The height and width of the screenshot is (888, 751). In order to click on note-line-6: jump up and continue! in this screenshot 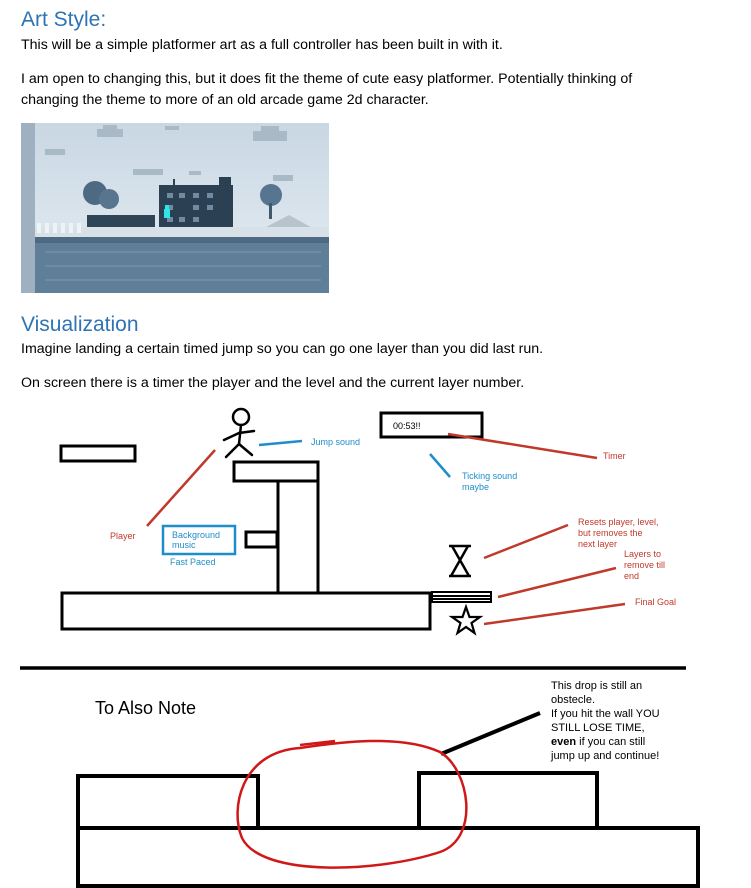, I will do `click(604, 756)`.